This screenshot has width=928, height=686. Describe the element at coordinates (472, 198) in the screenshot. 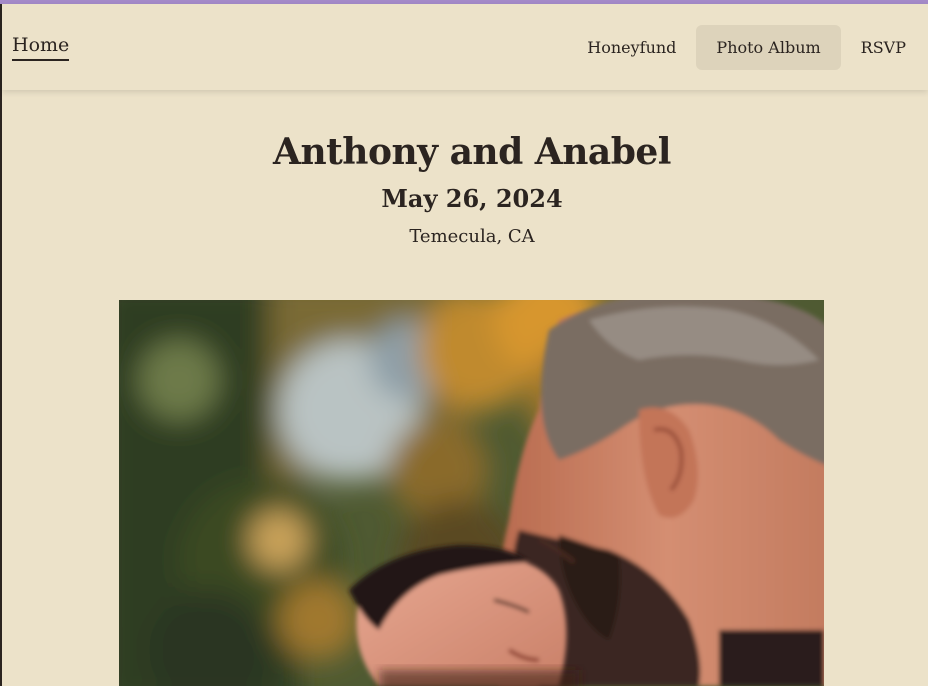

I see `wedding-date: May 26, 2024` at that location.